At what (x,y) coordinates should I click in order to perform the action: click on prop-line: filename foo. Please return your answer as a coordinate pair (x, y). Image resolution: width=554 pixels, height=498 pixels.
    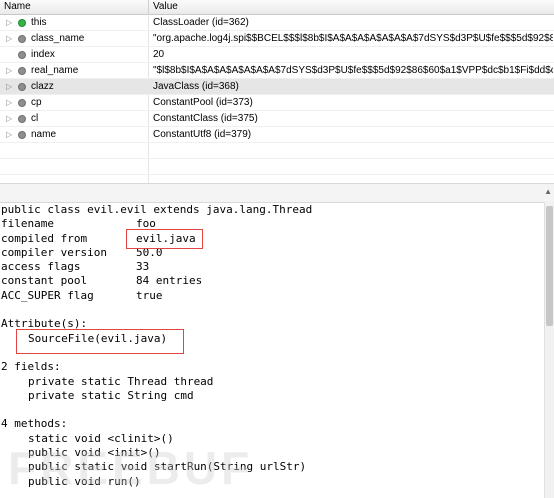
    Looking at the image, I should click on (271, 224).